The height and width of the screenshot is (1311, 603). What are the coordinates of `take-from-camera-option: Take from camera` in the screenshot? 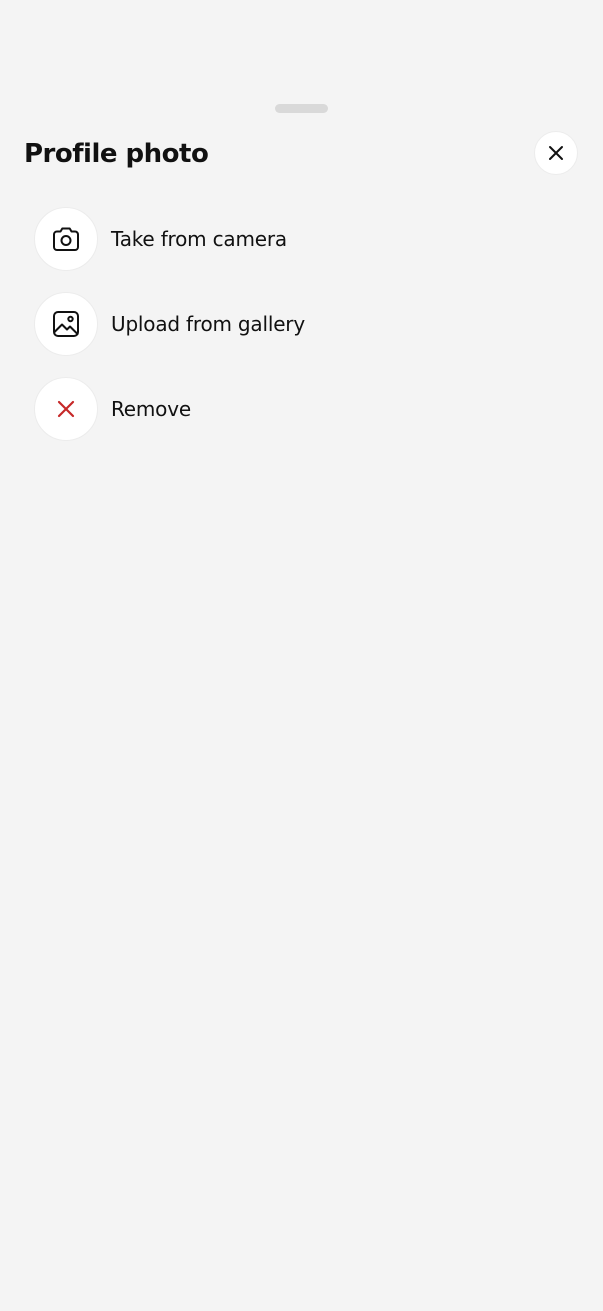 It's located at (304, 238).